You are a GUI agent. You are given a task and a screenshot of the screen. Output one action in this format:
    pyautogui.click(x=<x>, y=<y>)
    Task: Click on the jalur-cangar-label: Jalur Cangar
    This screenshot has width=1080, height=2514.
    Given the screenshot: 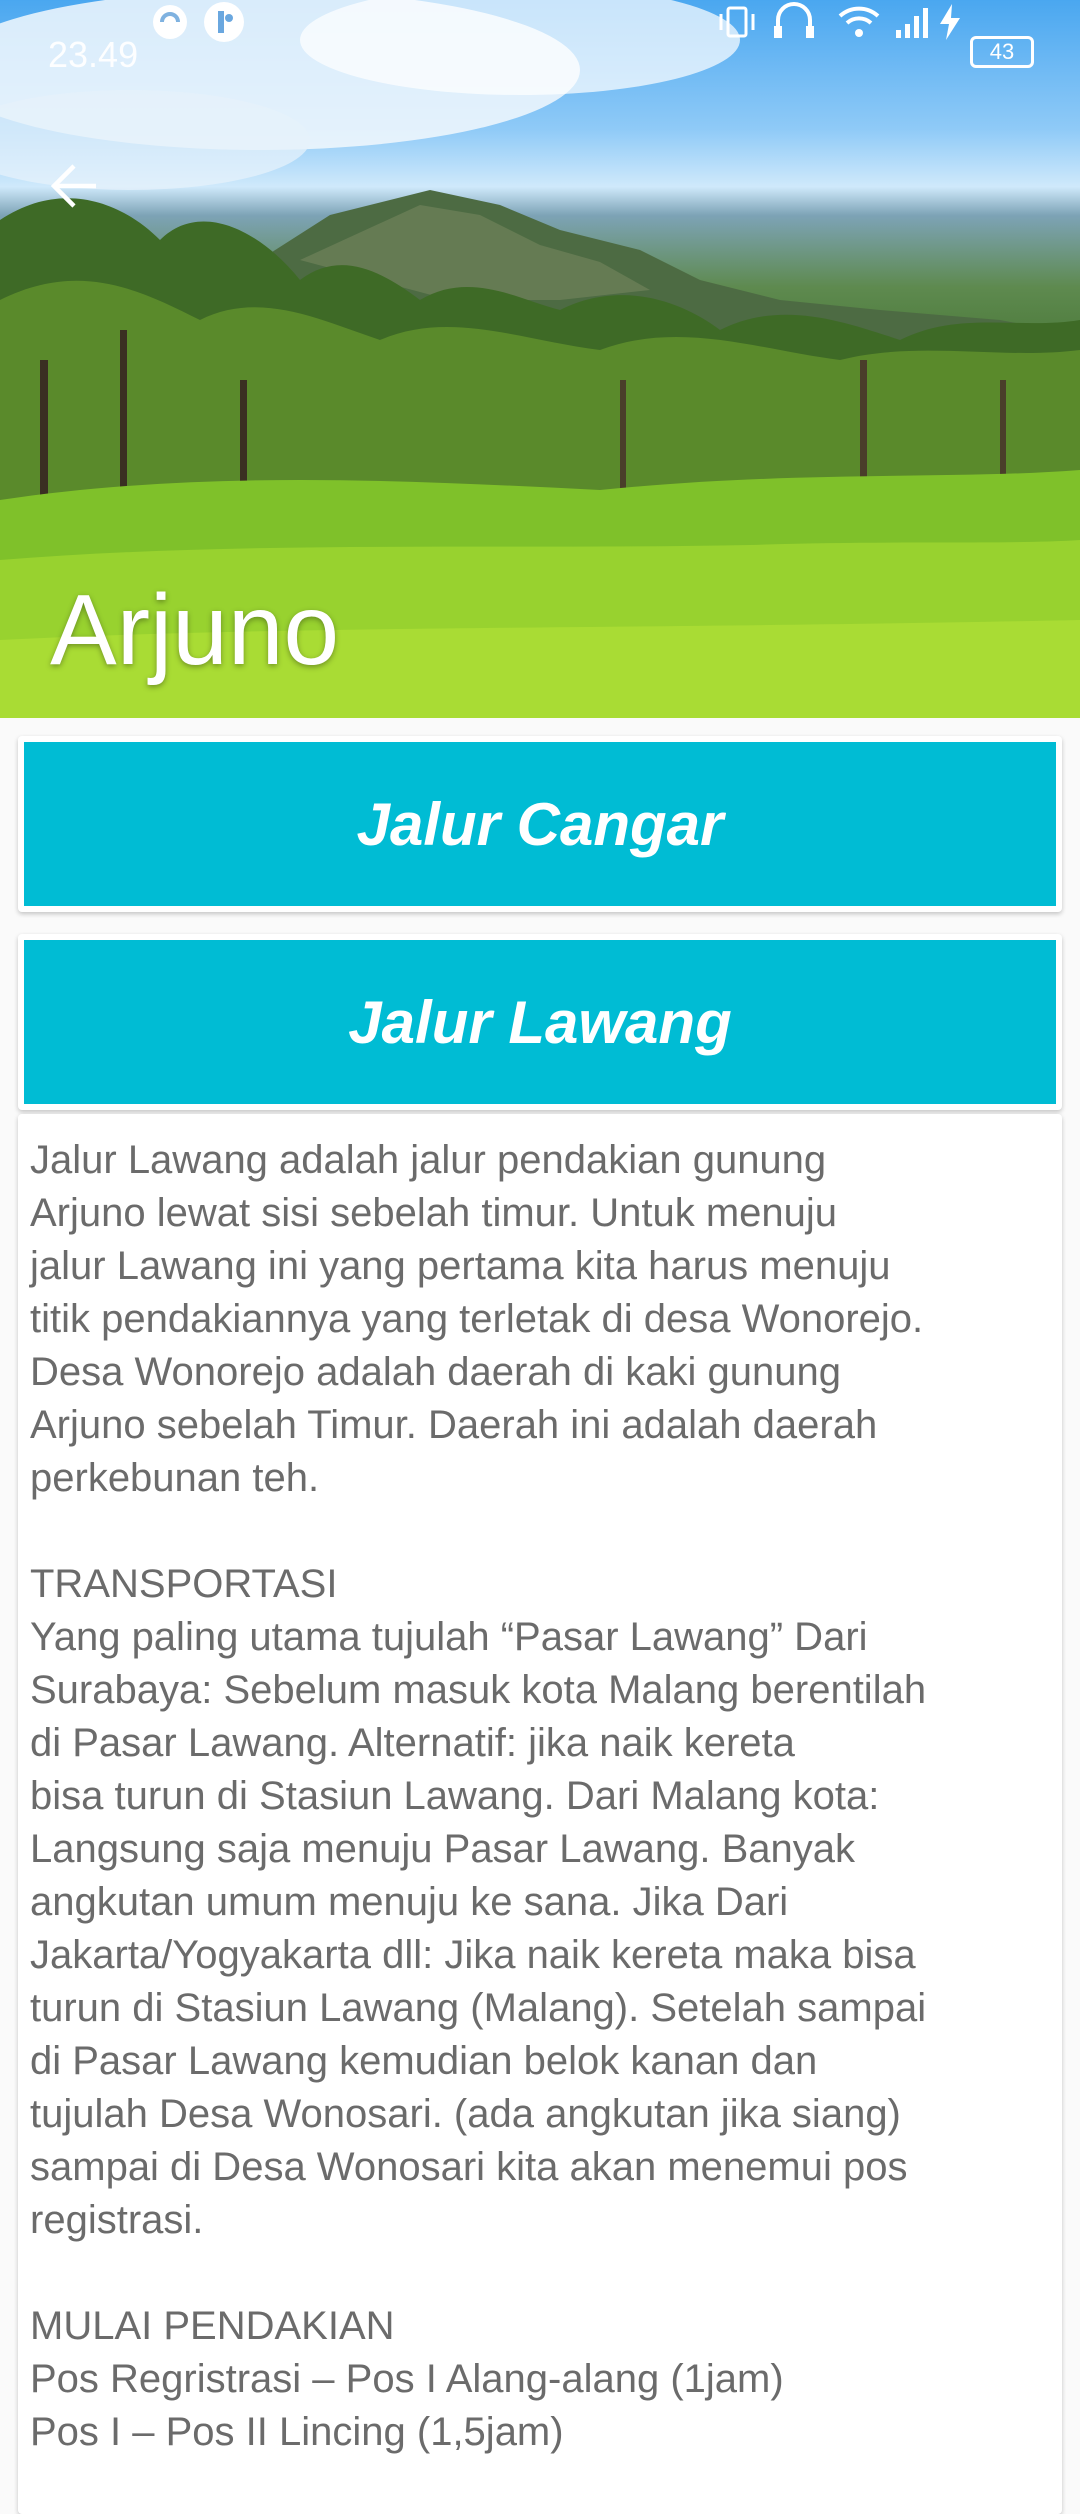 What is the action you would take?
    pyautogui.click(x=540, y=824)
    